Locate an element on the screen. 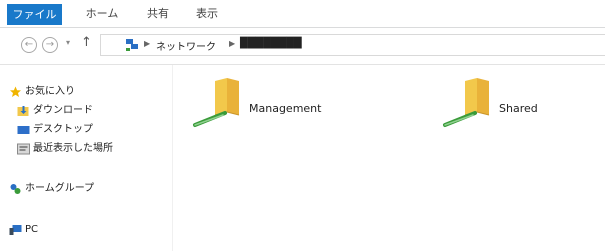  nav-item-label: デスクトップ is located at coordinates (63, 129).